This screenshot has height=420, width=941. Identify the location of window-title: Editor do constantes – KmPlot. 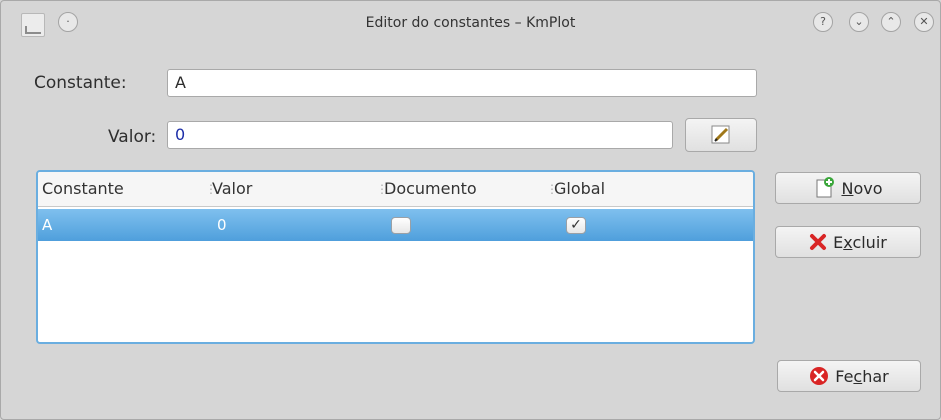
(470, 23).